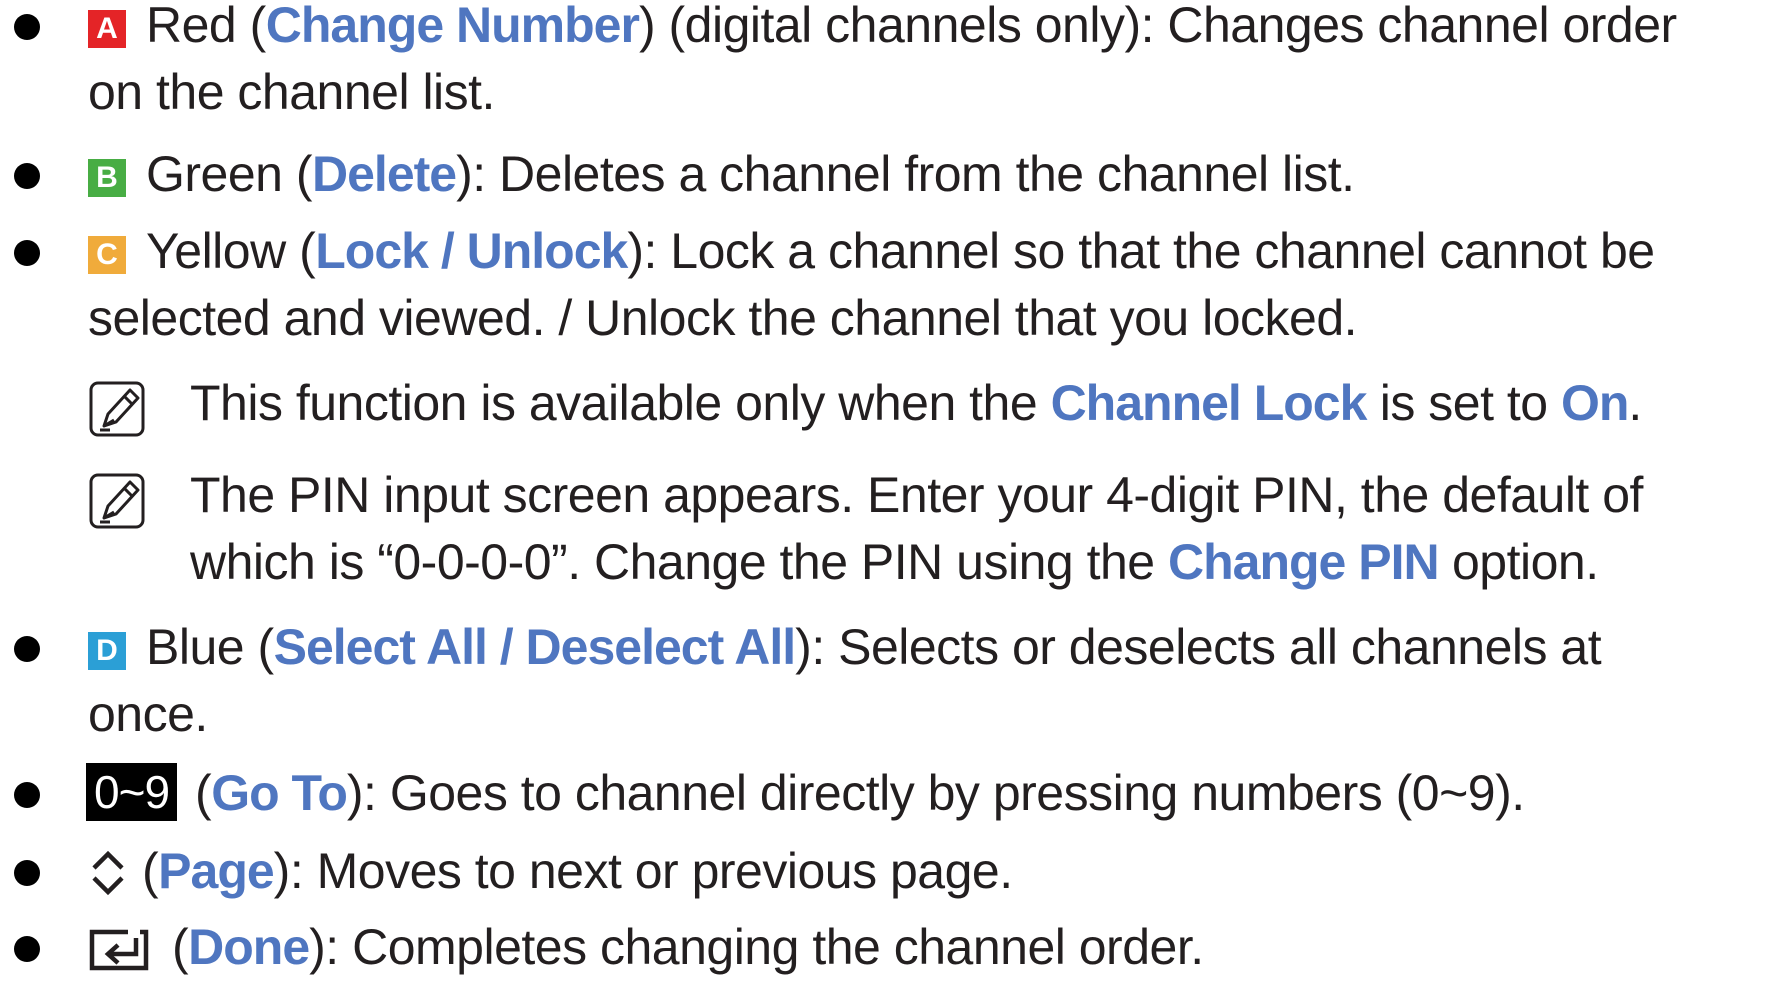 This screenshot has width=1782, height=981. What do you see at coordinates (216, 251) in the screenshot?
I see `color-name: Yellow` at bounding box center [216, 251].